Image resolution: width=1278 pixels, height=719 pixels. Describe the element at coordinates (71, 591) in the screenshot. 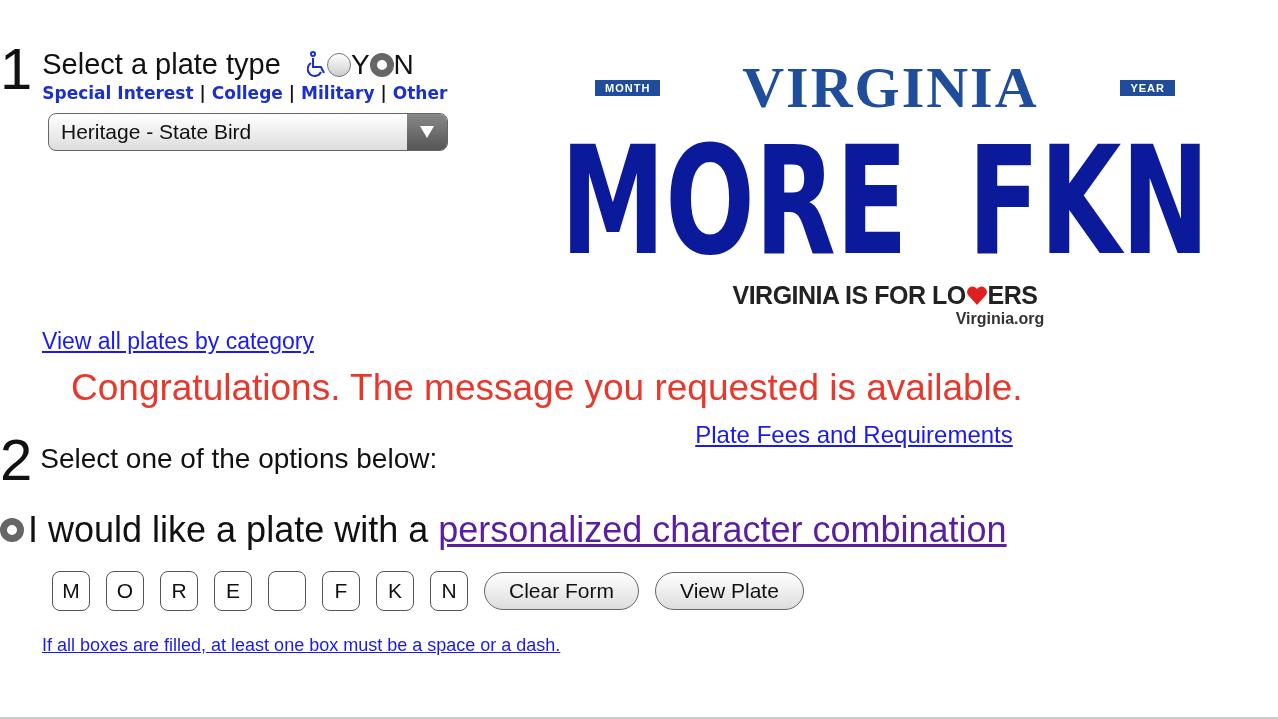

I see `character-field: M` at that location.